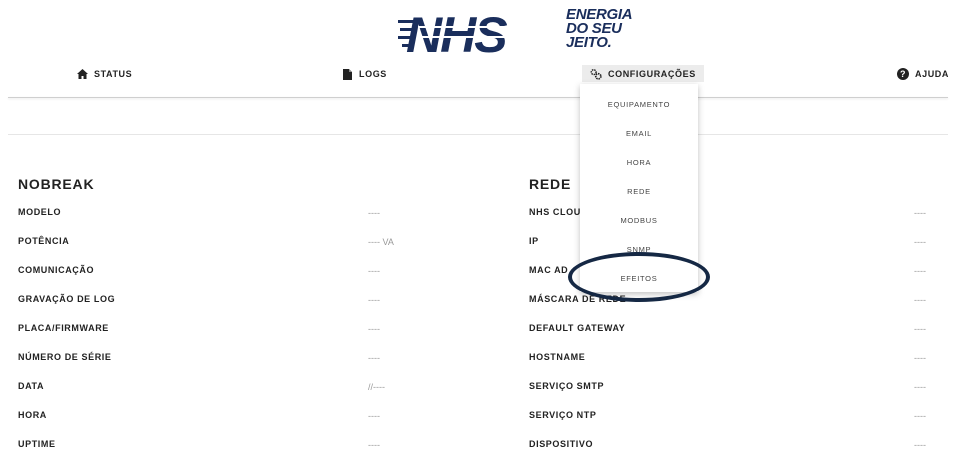  I want to click on brand-slogan: ENERGIA DO SEU JEITO., so click(599, 29).